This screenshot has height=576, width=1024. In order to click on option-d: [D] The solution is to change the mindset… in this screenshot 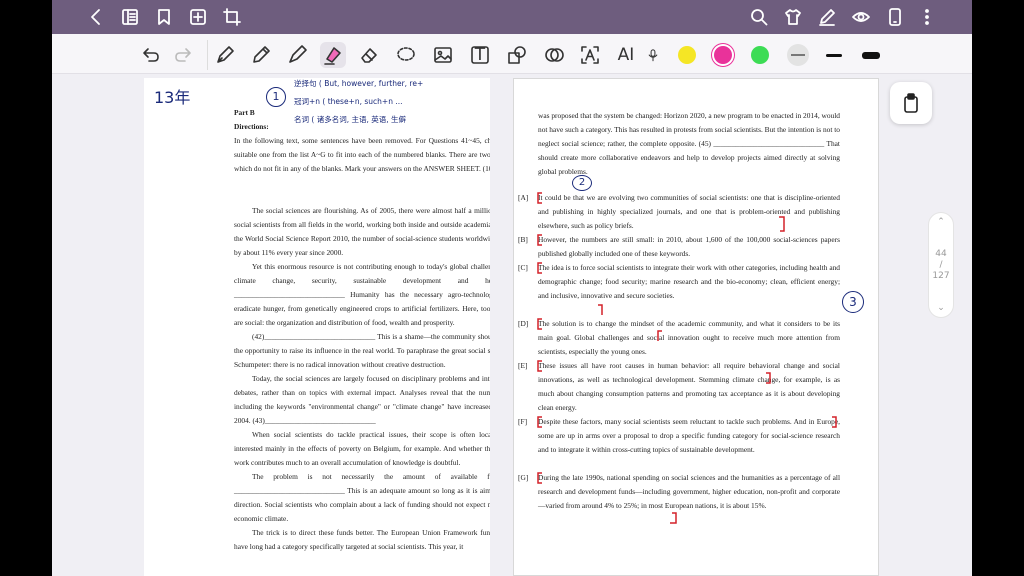, I will do `click(679, 338)`.